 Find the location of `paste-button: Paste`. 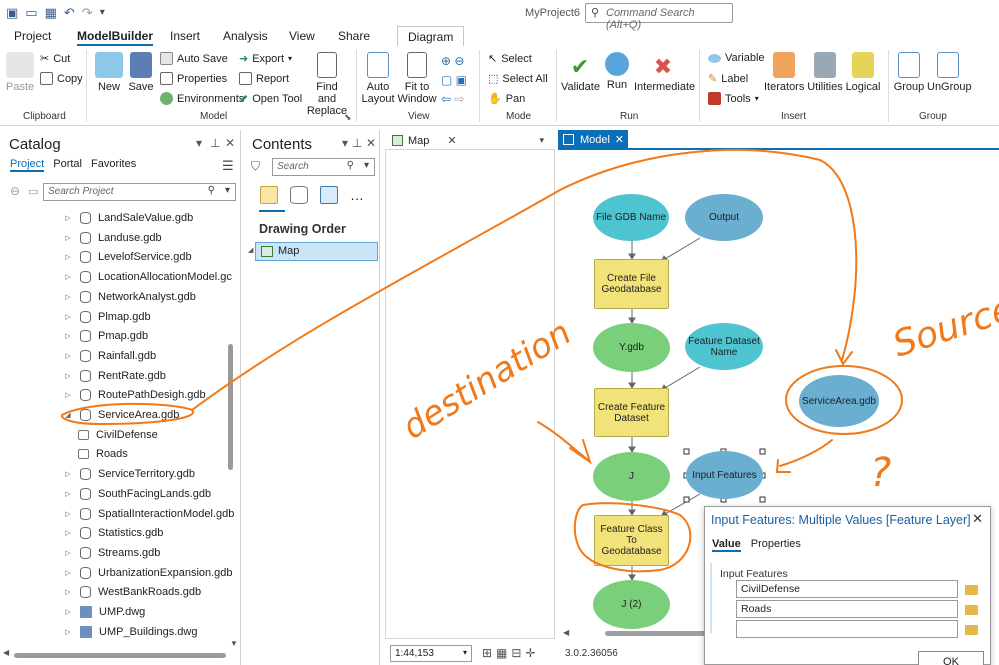

paste-button: Paste is located at coordinates (20, 72).